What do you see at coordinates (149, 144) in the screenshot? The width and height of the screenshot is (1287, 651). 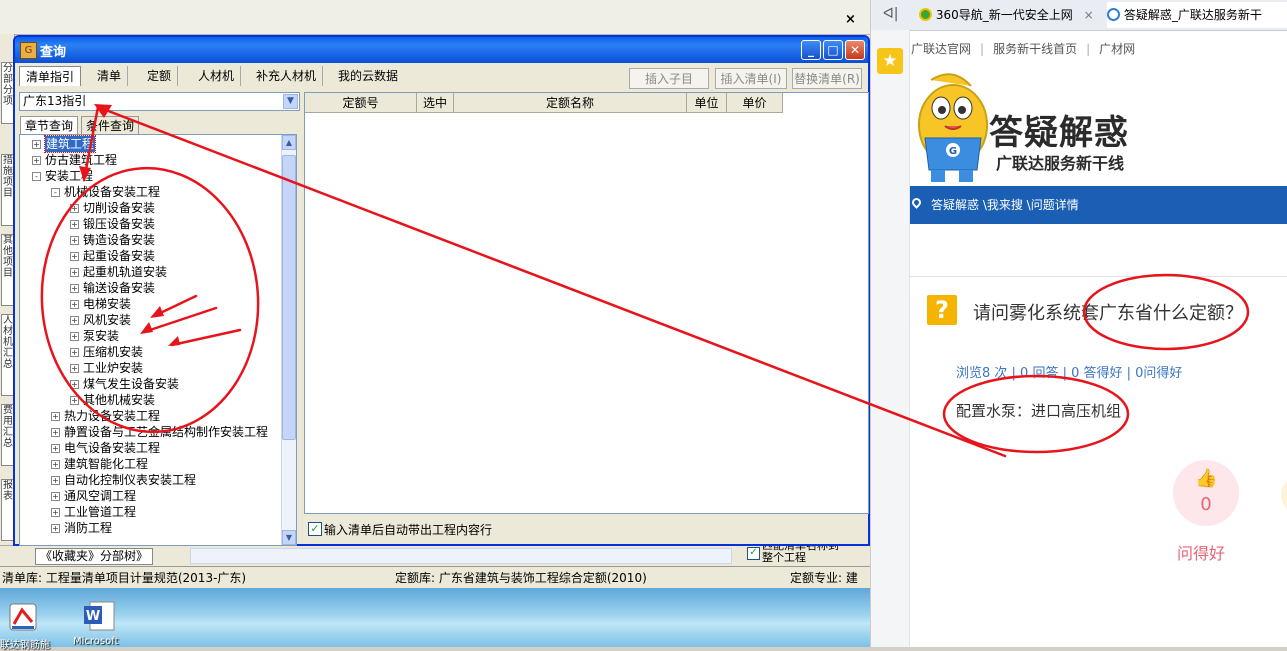 I see `tree-node: + 建筑工程` at bounding box center [149, 144].